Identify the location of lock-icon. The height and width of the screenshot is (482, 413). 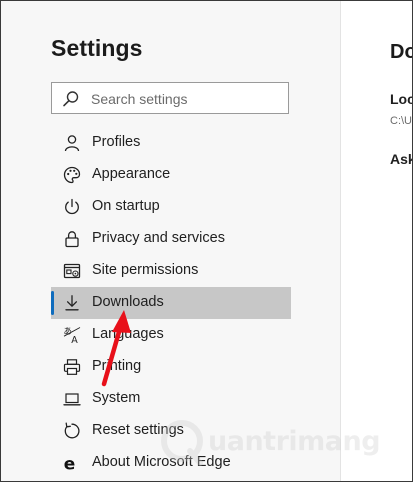
(72, 239).